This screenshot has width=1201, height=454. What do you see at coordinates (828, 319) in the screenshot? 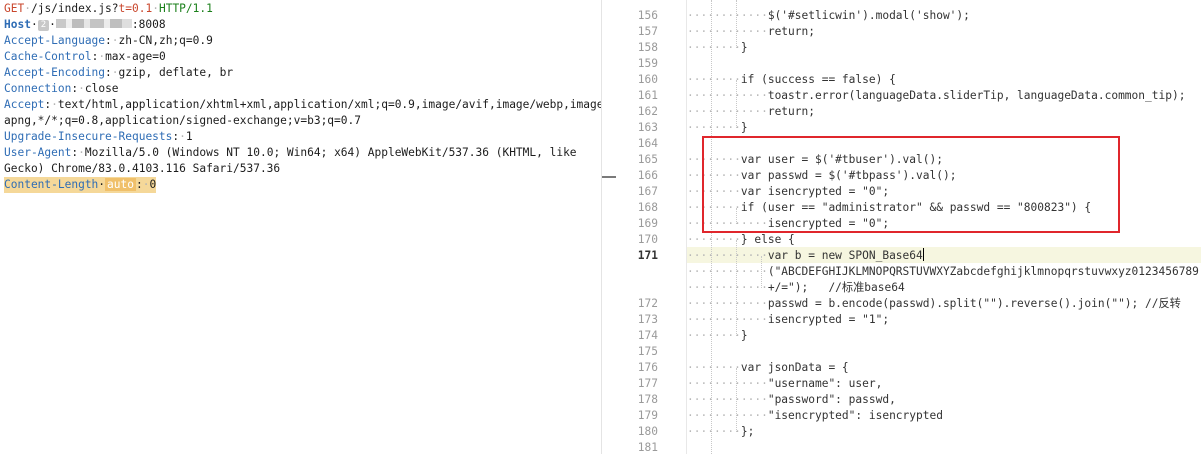
I see `code-text: isencrypted = "1";` at bounding box center [828, 319].